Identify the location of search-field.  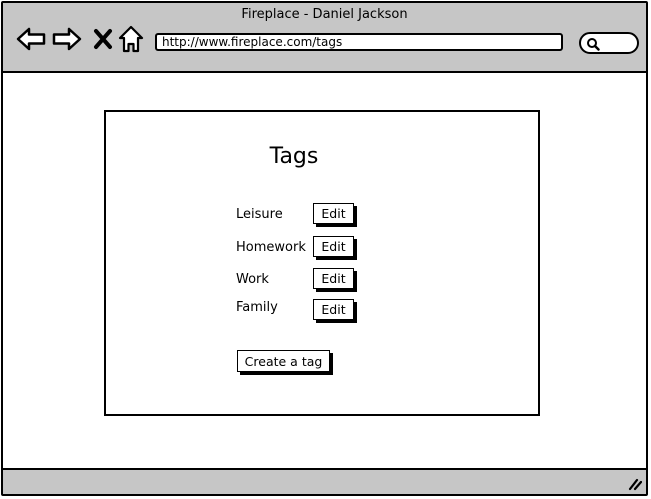
(609, 43).